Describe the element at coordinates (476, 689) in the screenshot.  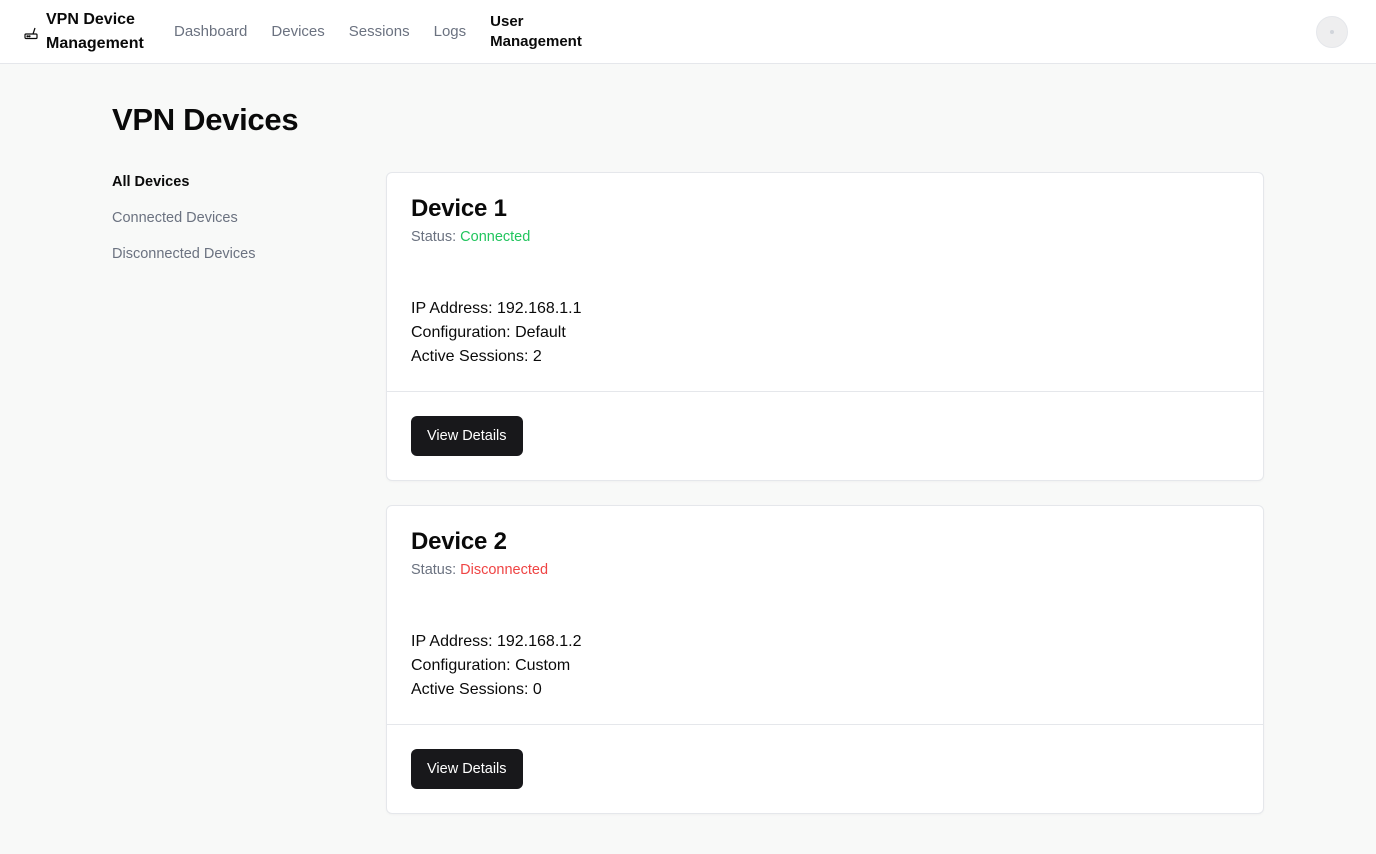
I see `device-active-sessions: Active Sessions: 0` at that location.